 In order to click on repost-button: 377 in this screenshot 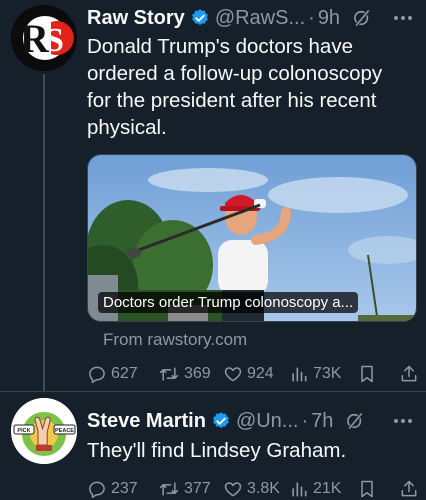, I will do `click(184, 488)`.